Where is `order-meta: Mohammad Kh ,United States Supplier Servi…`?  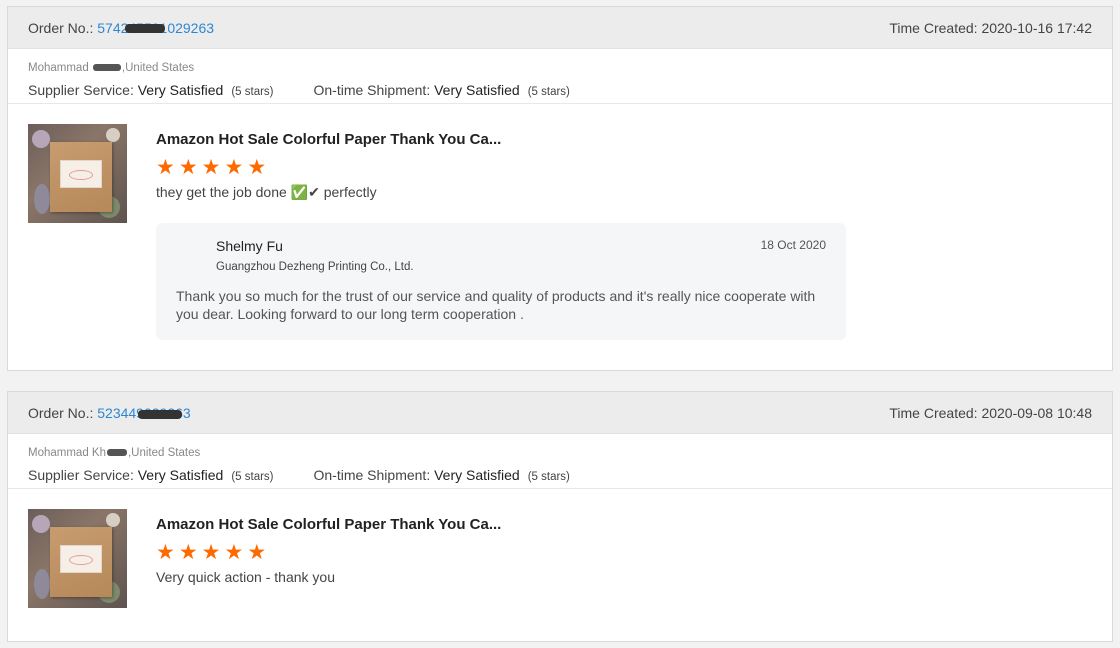
order-meta: Mohammad Kh ,United States Supplier Servi… is located at coordinates (560, 461).